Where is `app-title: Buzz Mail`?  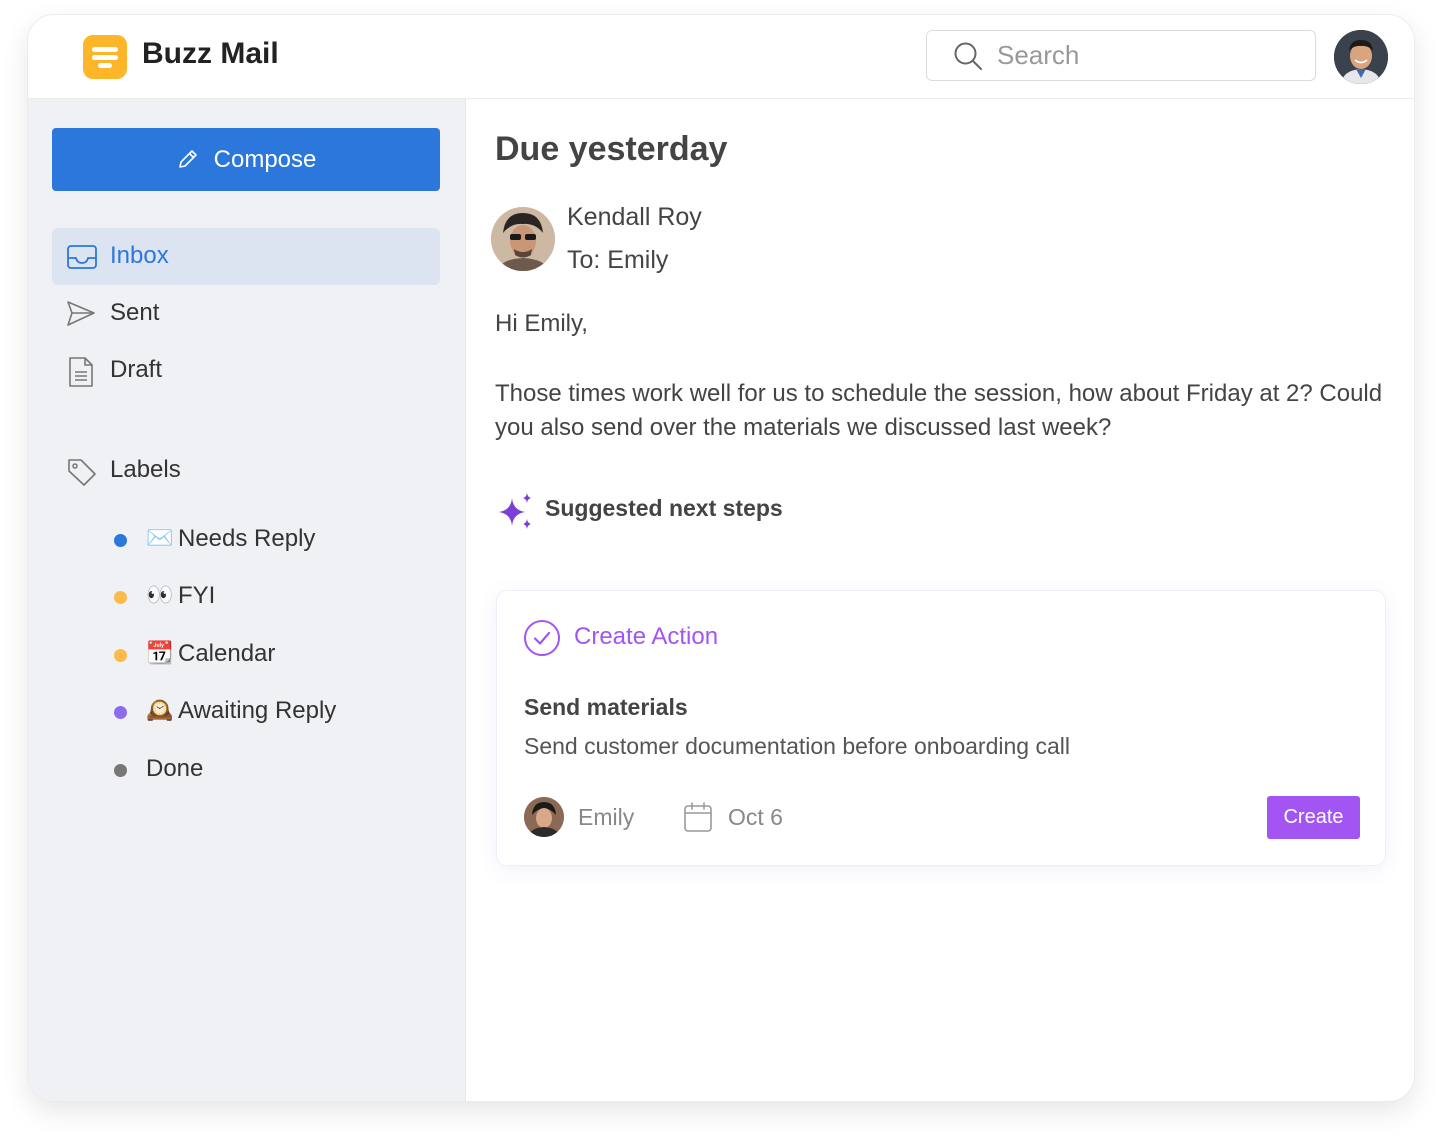 app-title: Buzz Mail is located at coordinates (210, 53).